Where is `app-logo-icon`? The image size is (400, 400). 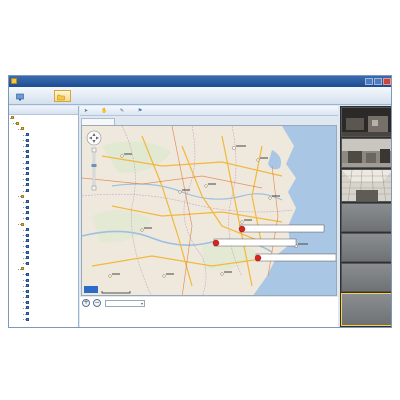 app-logo-icon is located at coordinates (14, 81).